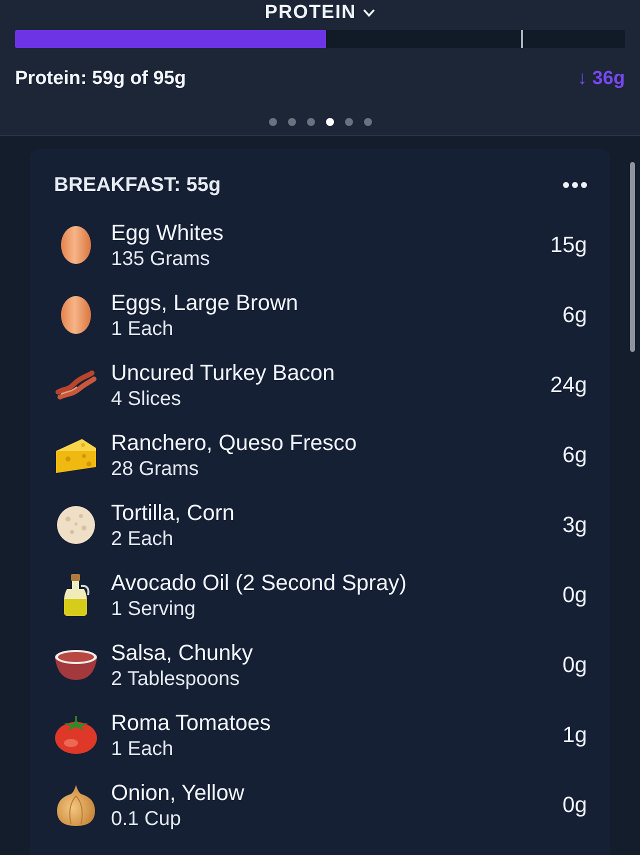 The image size is (640, 855). I want to click on meal-title: BREAKFAST: 55g, so click(137, 185).